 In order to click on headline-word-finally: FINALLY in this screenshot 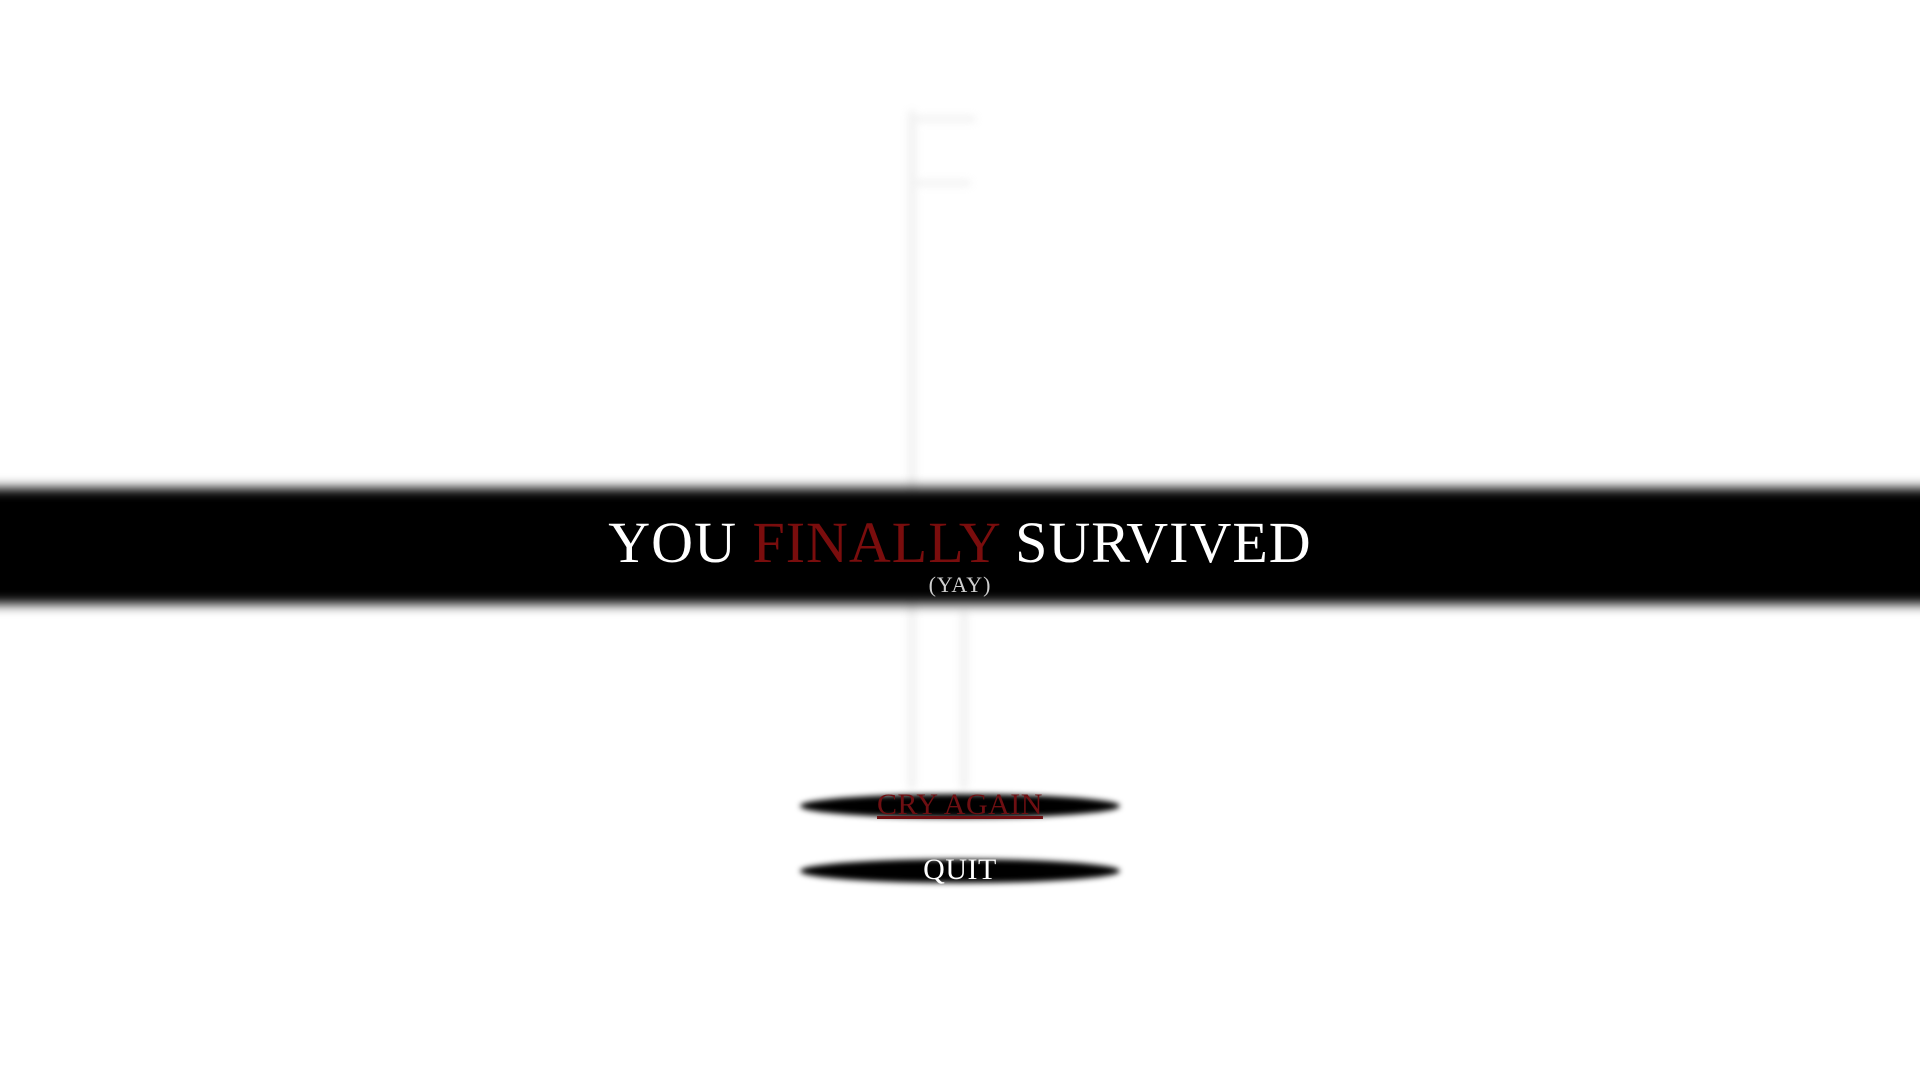, I will do `click(876, 542)`.